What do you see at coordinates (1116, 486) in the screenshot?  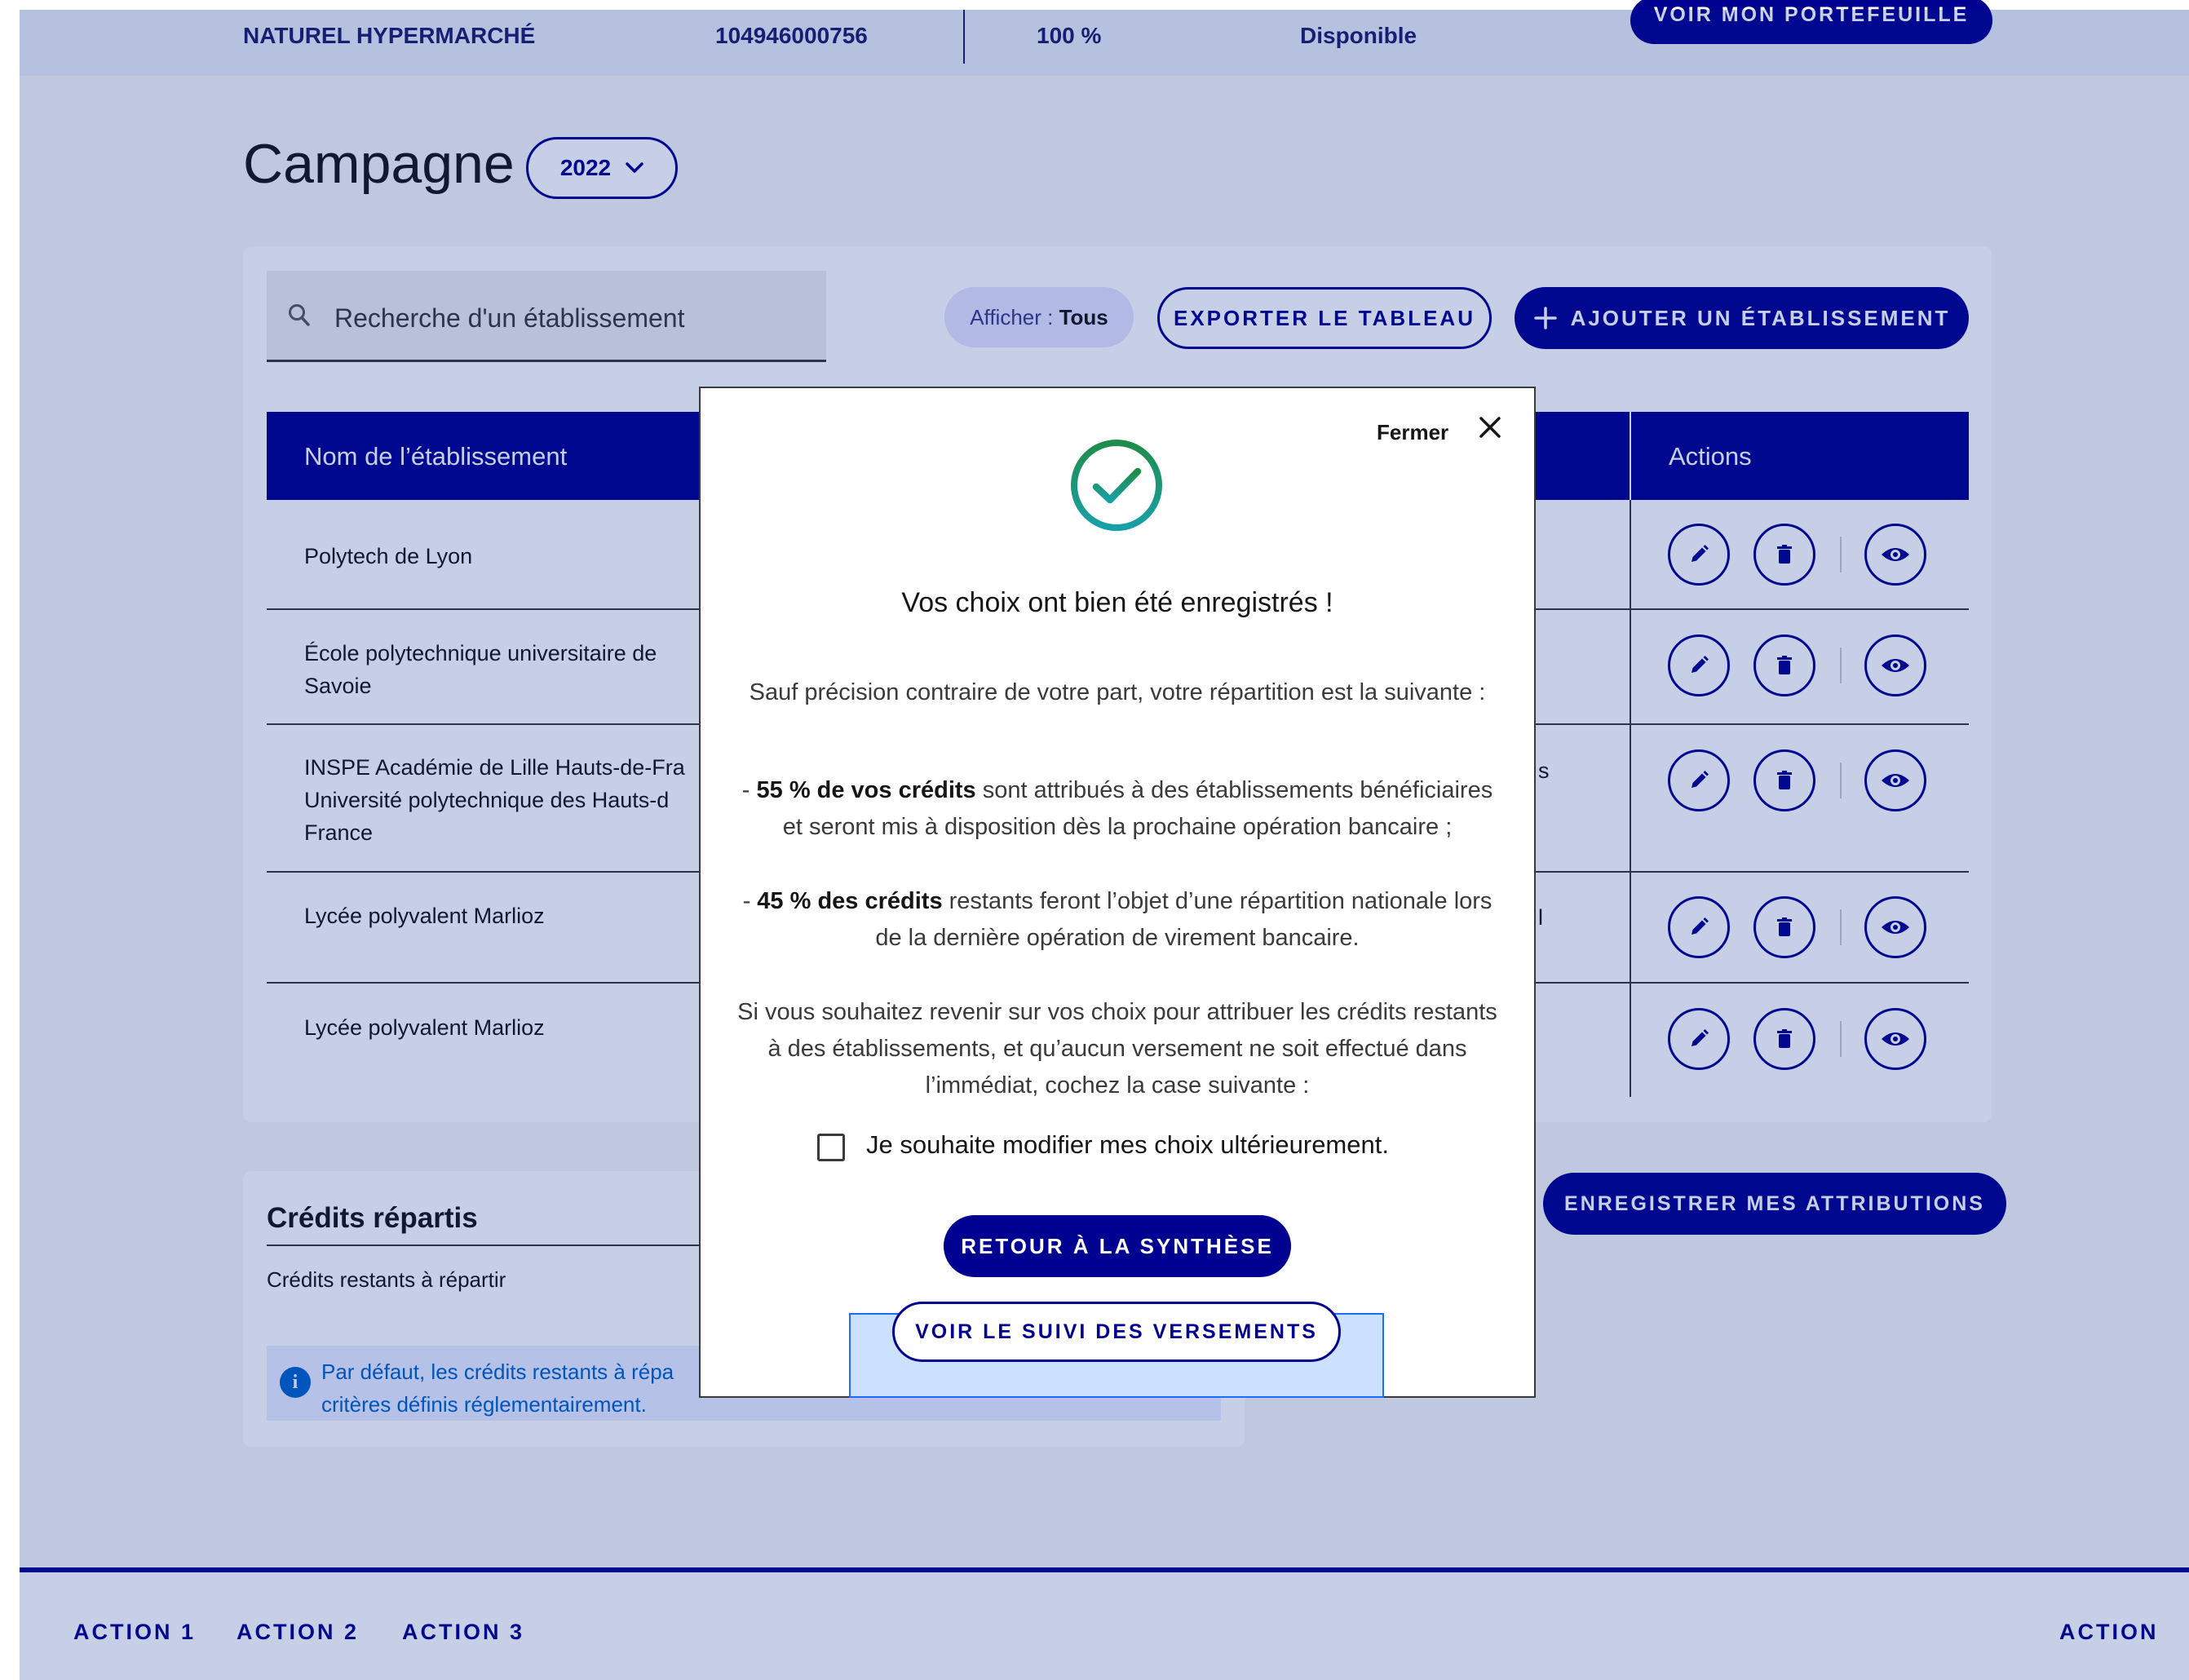 I see `check-circle-icon` at bounding box center [1116, 486].